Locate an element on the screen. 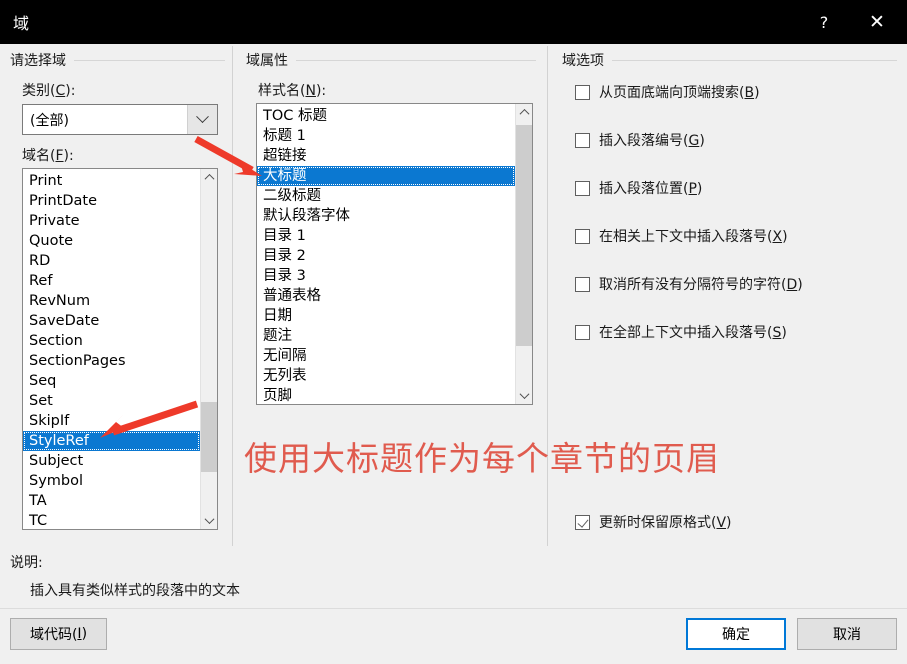 Image resolution: width=907 pixels, height=664 pixels. field-name-item: RevNum is located at coordinates (111, 301).